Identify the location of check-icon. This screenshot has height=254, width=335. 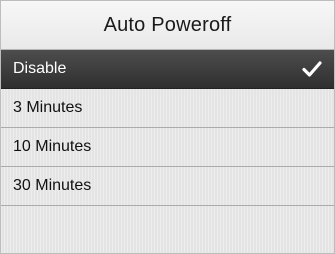
(312, 69).